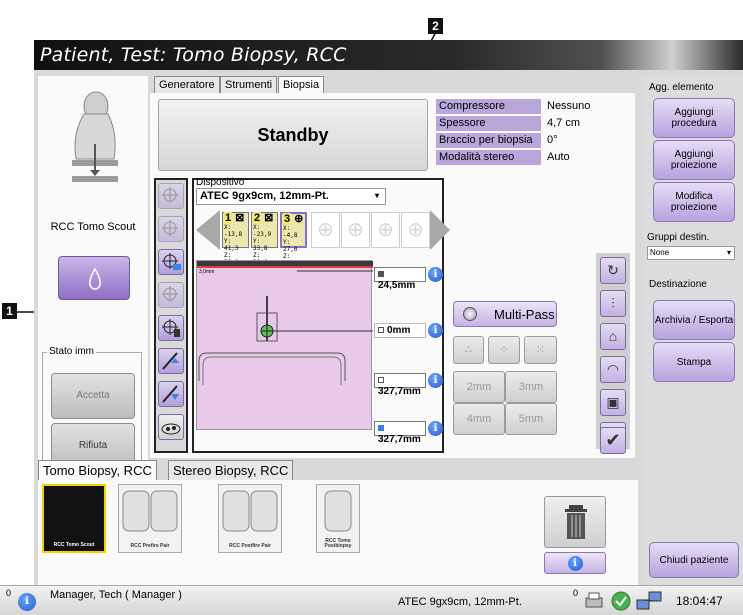 Image resolution: width=743 pixels, height=615 pixels. Describe the element at coordinates (552, 140) in the screenshot. I see `biopsy-arm-value: 0°` at that location.